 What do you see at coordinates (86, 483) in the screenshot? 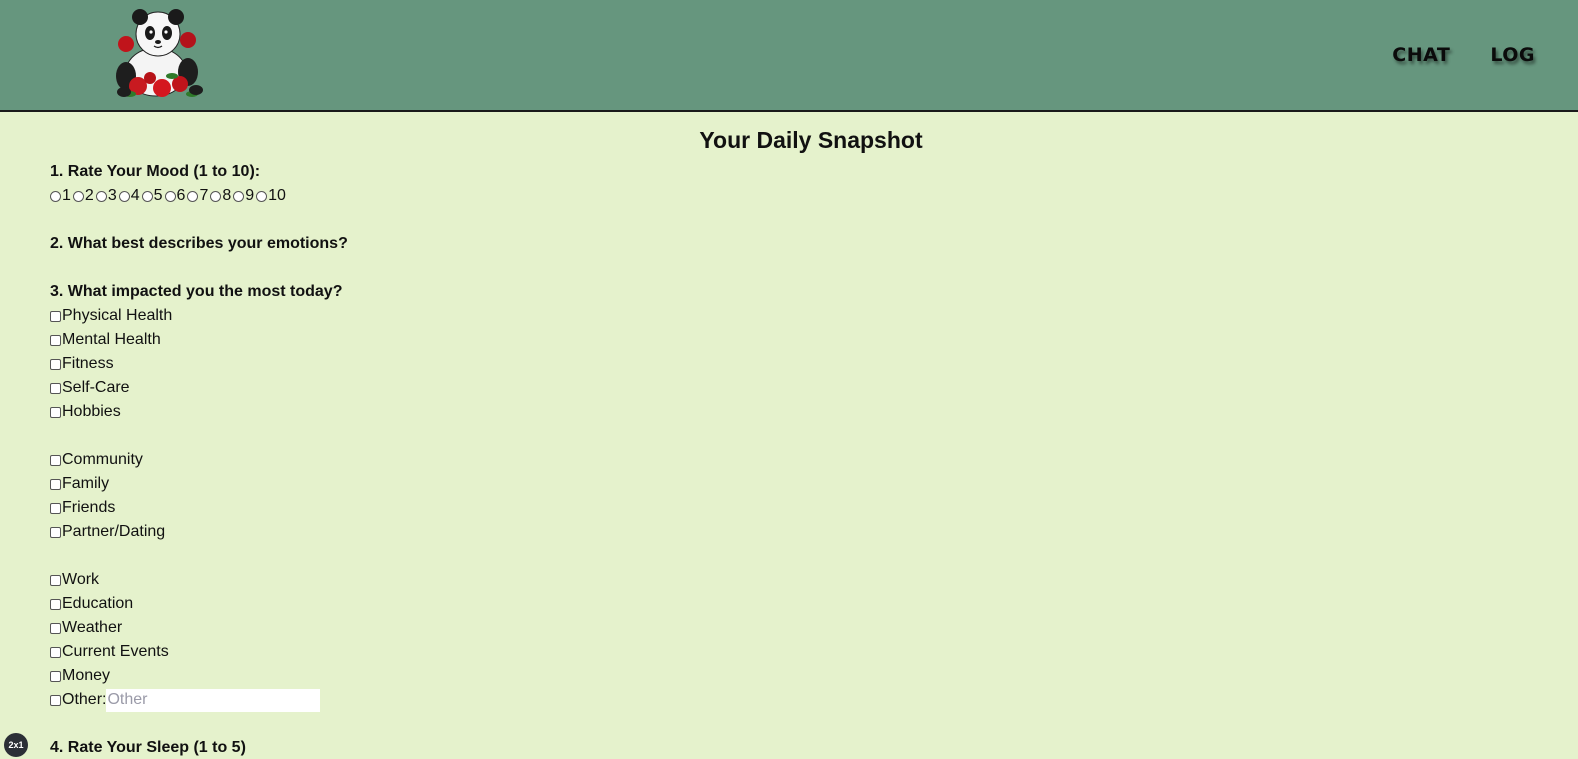
I see `checkbox-label: Family` at bounding box center [86, 483].